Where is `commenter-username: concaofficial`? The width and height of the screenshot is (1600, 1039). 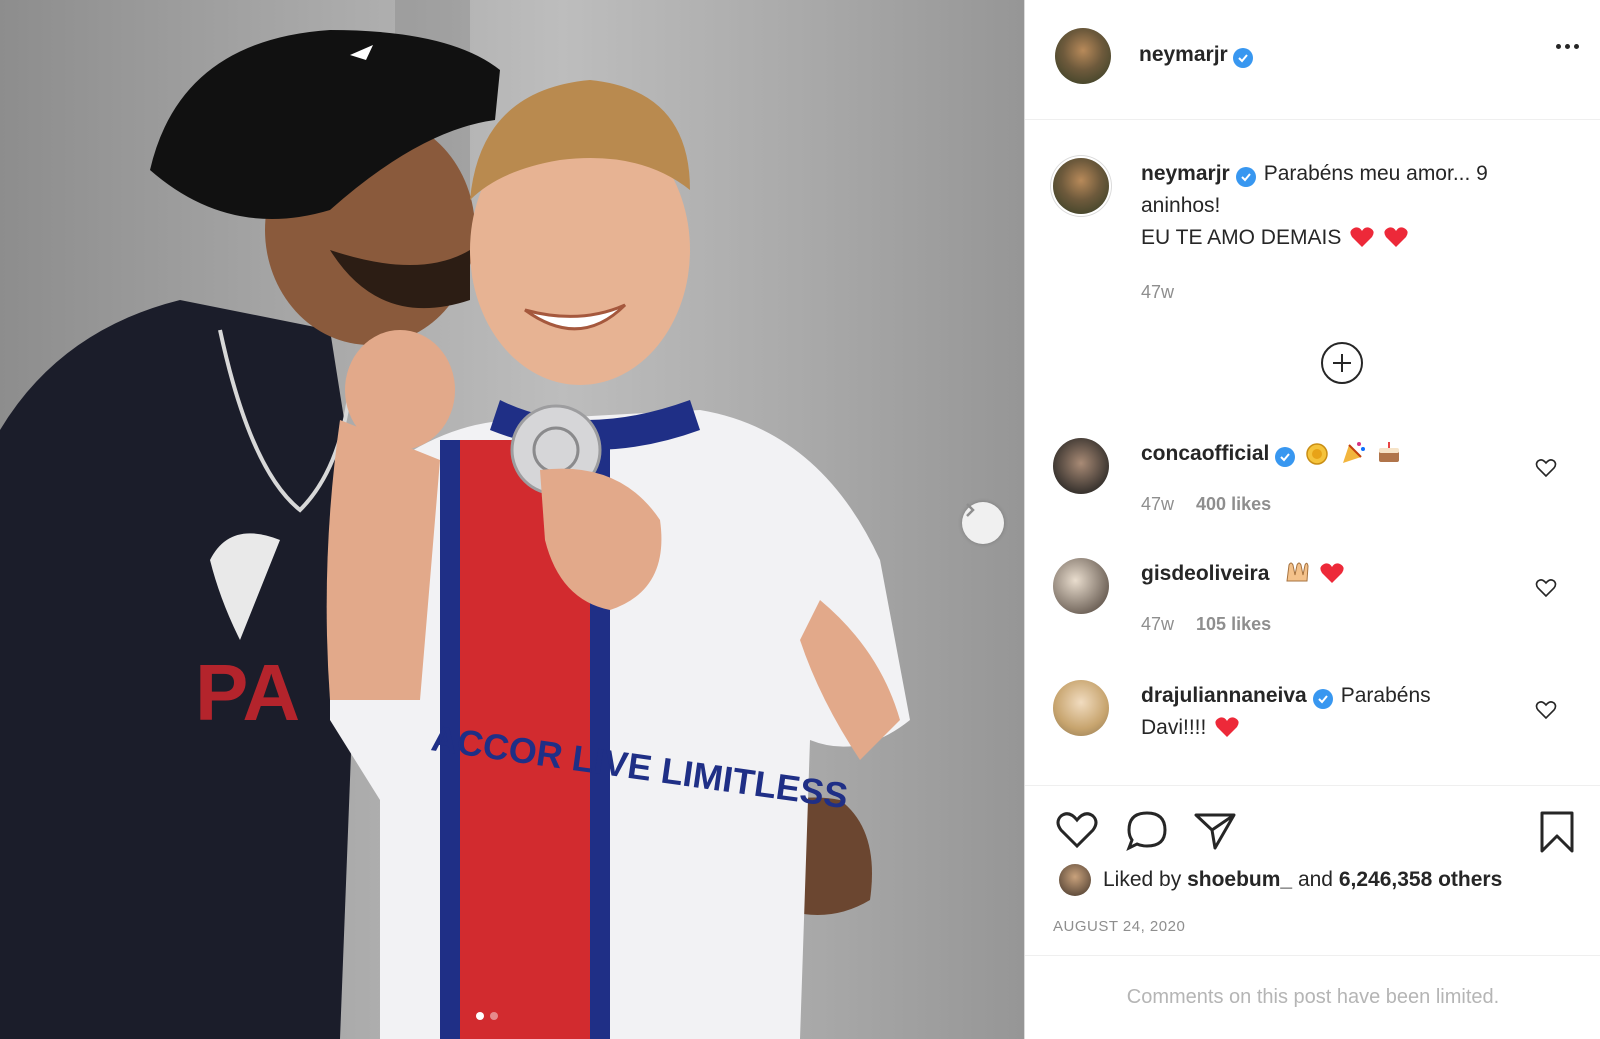 commenter-username: concaofficial is located at coordinates (1205, 453).